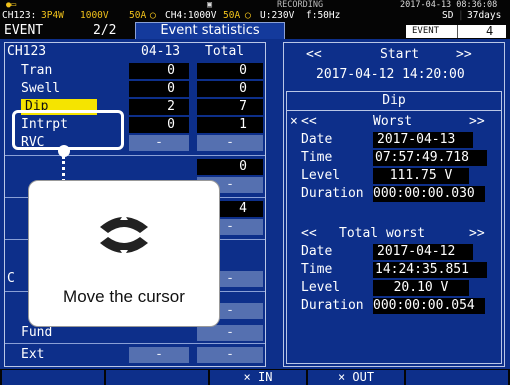 The width and height of the screenshot is (510, 385). What do you see at coordinates (65, 169) in the screenshot?
I see `callout-line` at bounding box center [65, 169].